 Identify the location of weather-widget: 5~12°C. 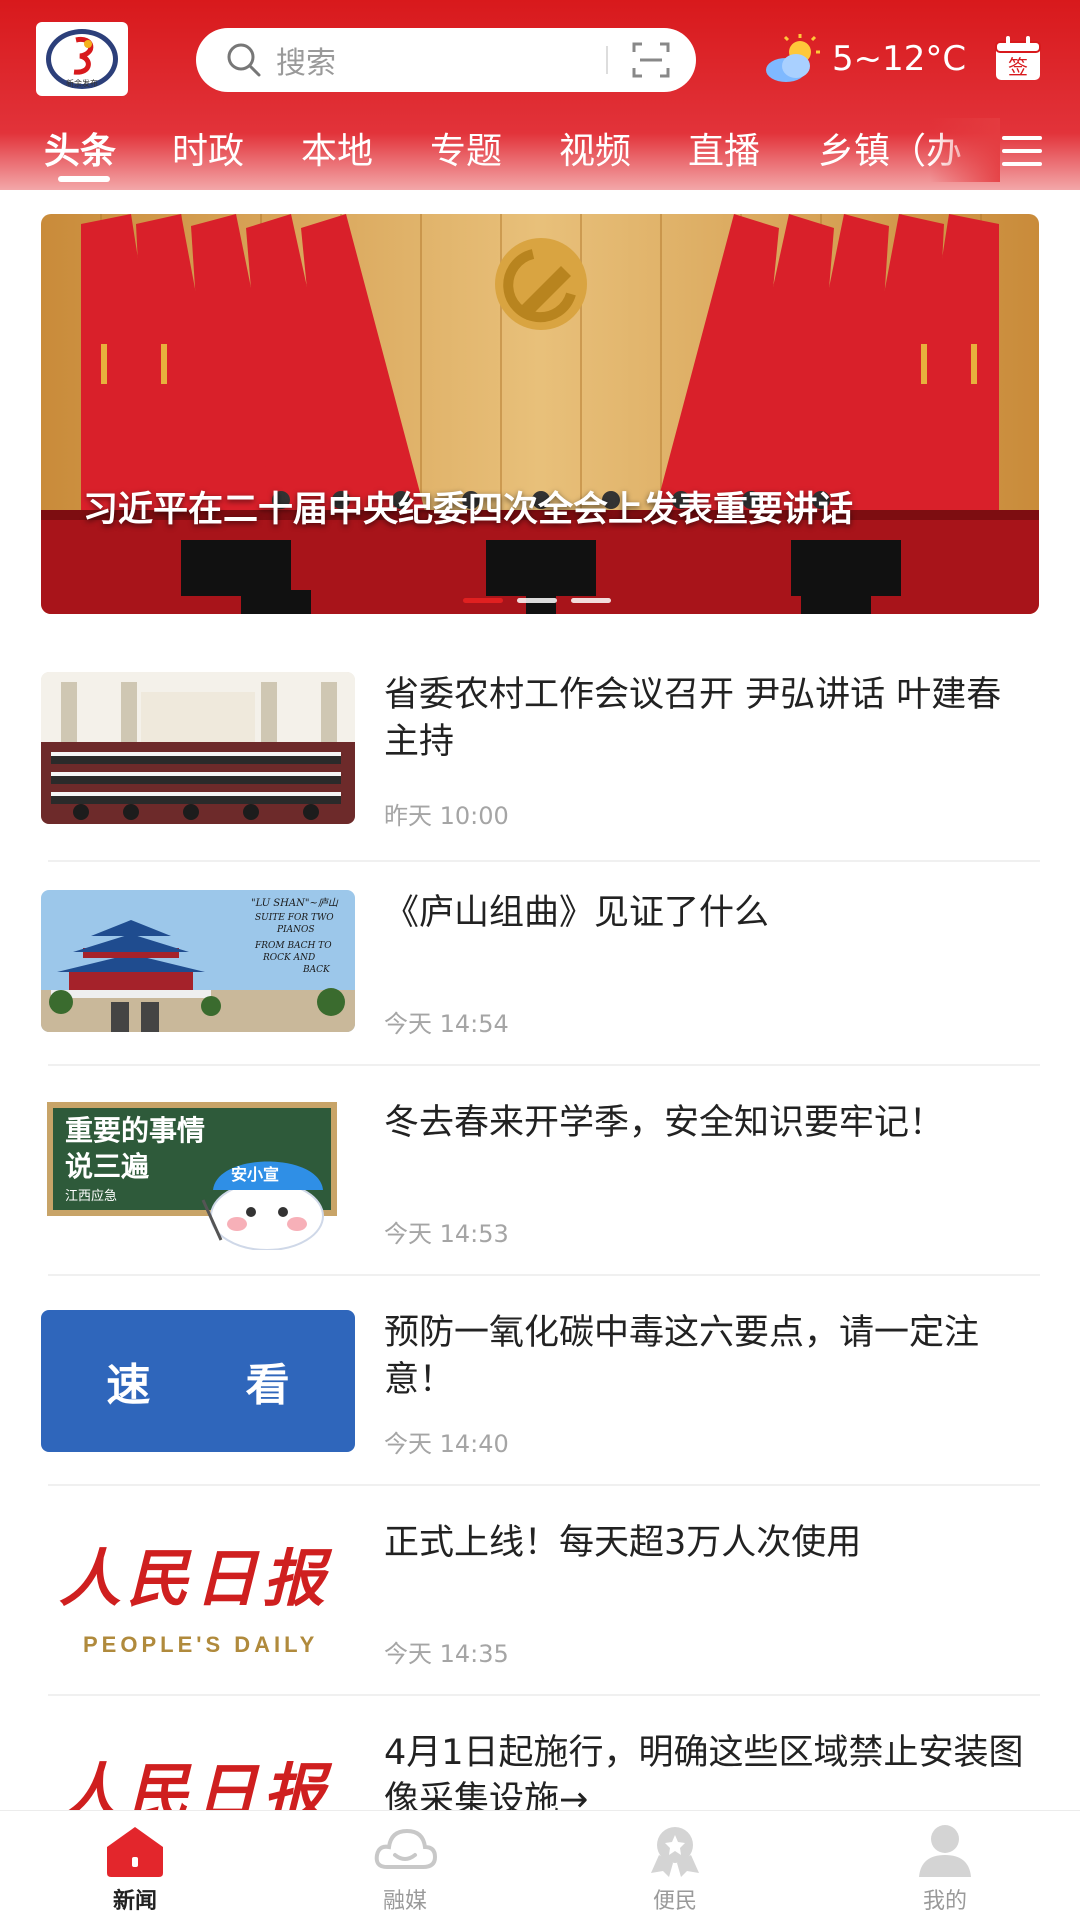
(863, 59).